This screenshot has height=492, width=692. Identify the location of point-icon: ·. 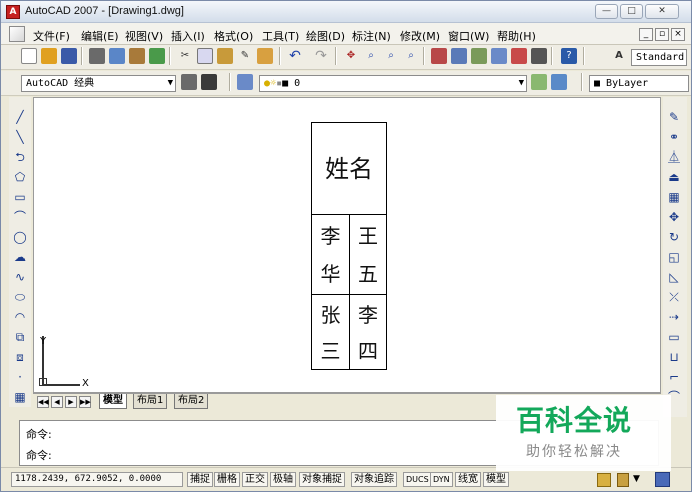
(20, 377).